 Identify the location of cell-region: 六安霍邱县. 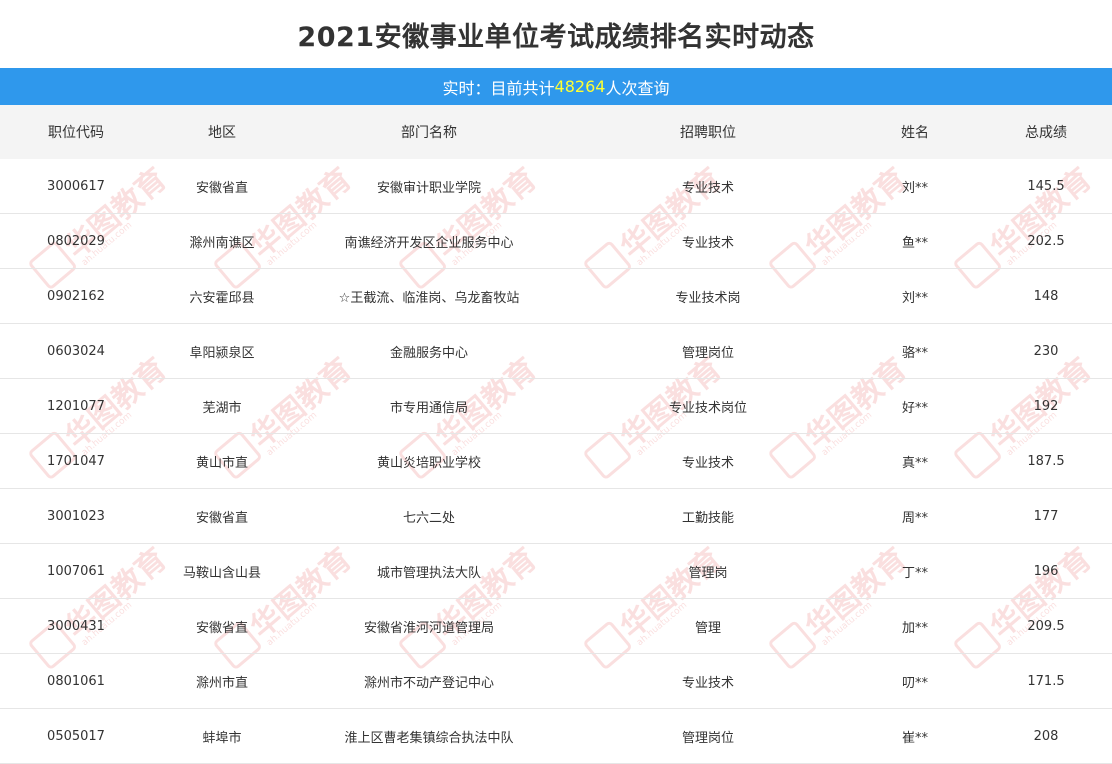
(222, 296).